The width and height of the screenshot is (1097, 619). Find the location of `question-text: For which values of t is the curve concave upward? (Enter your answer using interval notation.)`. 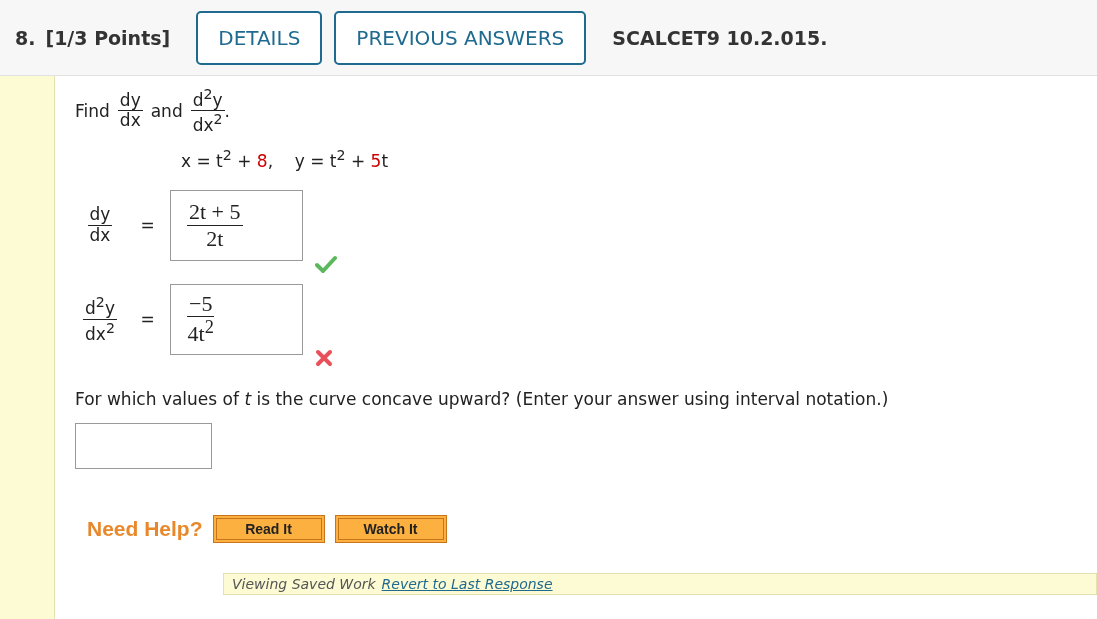

question-text: For which values of t is the curve concave upward? (Enter your answer using interval notation.) is located at coordinates (482, 399).